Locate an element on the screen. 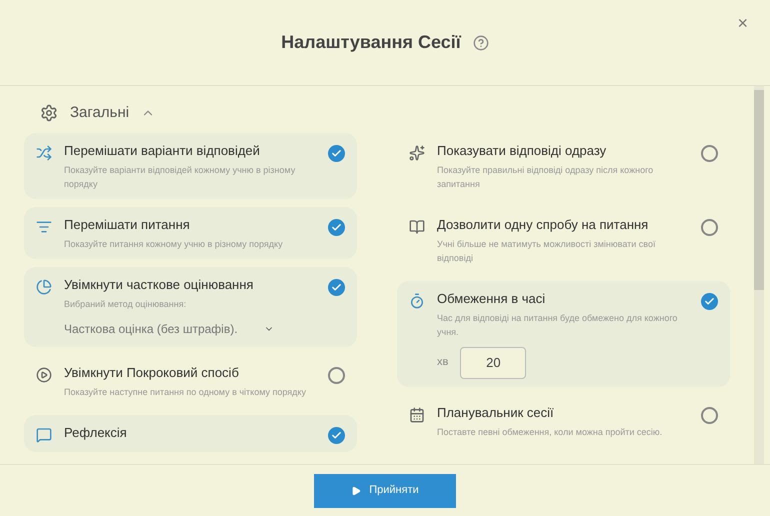  scrollbar is located at coordinates (759, 275).